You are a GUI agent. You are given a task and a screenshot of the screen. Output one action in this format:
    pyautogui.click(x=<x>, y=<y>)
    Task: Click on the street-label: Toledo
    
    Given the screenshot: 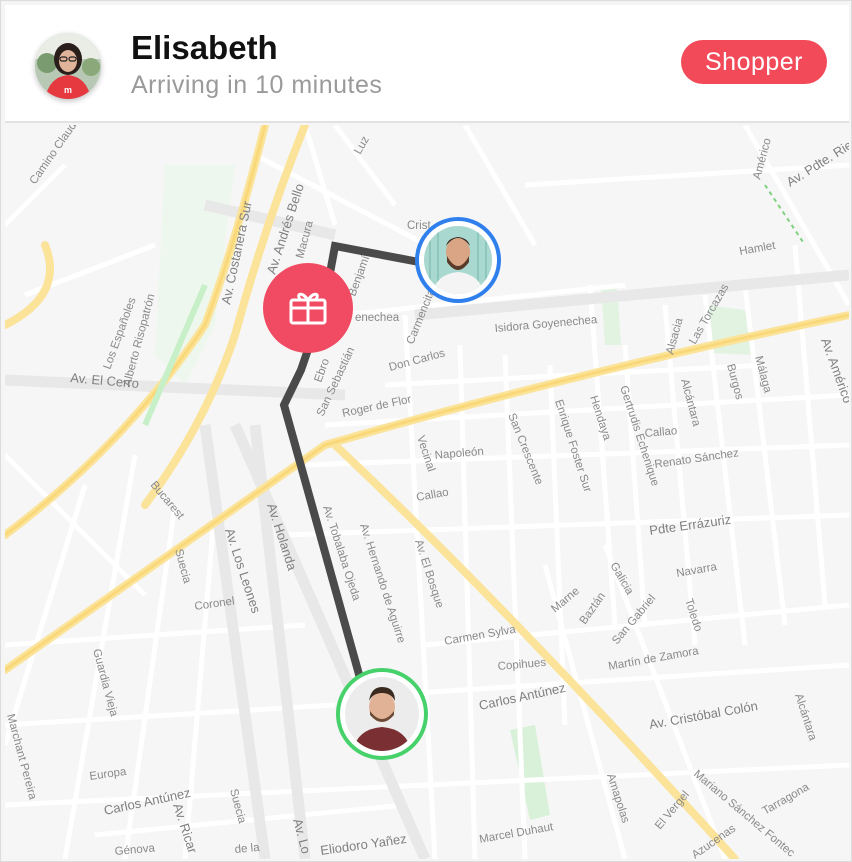 What is the action you would take?
    pyautogui.click(x=693, y=615)
    